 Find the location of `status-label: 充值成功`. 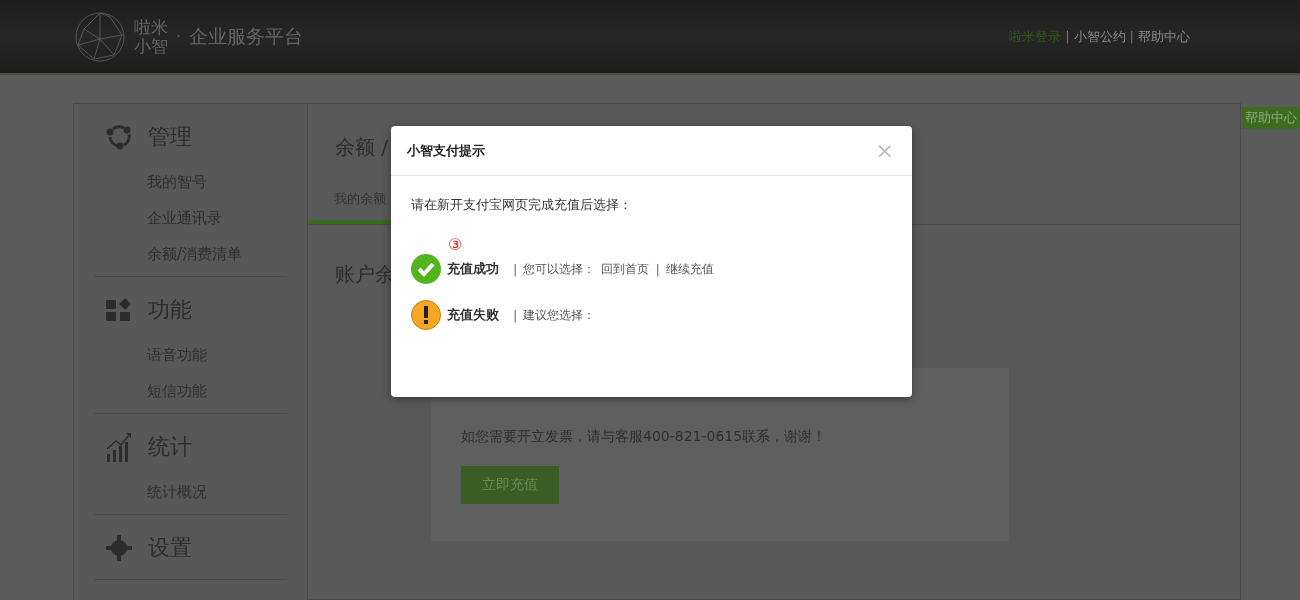

status-label: 充值成功 is located at coordinates (473, 269).